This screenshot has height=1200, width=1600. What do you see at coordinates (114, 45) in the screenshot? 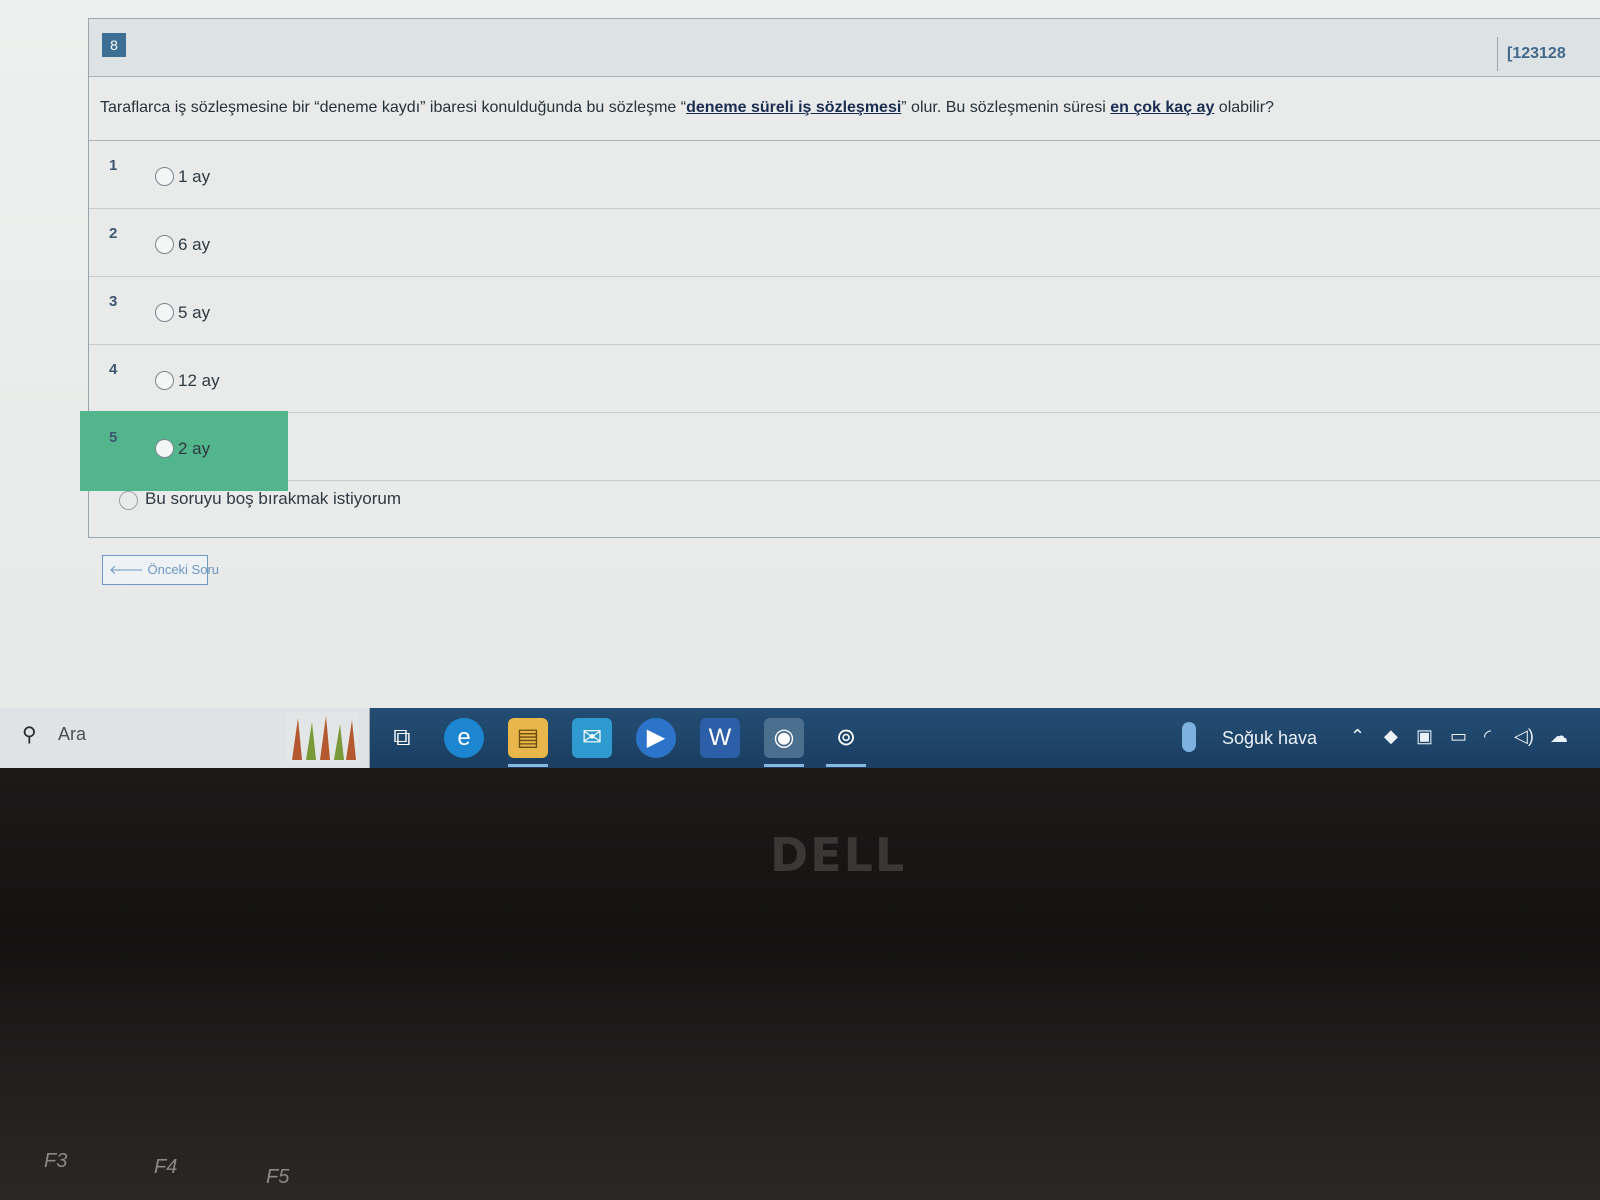
I see `question-number: 8` at bounding box center [114, 45].